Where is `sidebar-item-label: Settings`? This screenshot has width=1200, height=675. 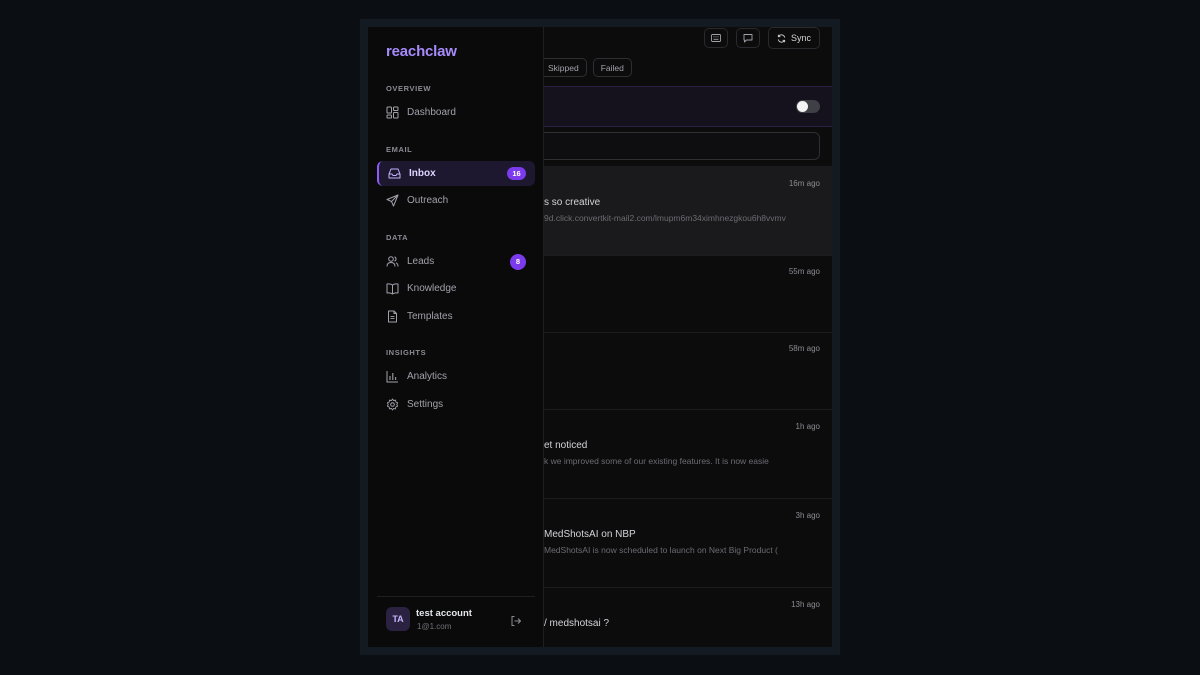
sidebar-item-label: Settings is located at coordinates (425, 404).